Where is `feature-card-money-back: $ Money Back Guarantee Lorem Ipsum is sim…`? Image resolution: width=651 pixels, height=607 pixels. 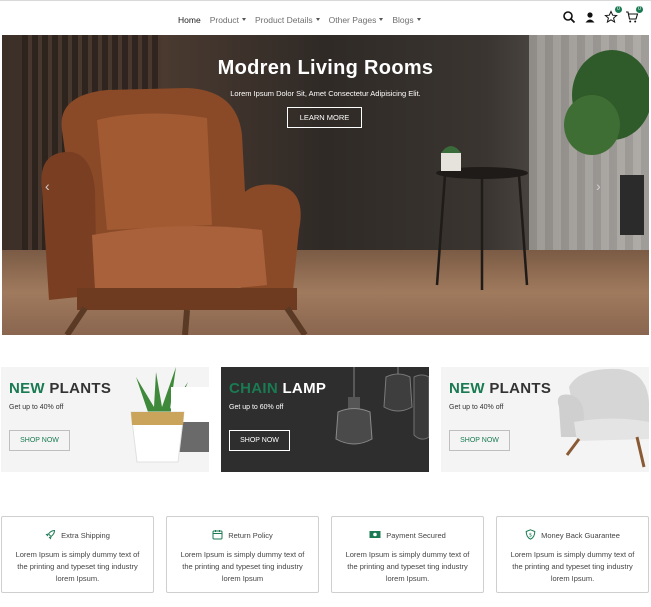
feature-card-money-back: $ Money Back Guarantee Lorem Ipsum is sim… is located at coordinates (572, 554).